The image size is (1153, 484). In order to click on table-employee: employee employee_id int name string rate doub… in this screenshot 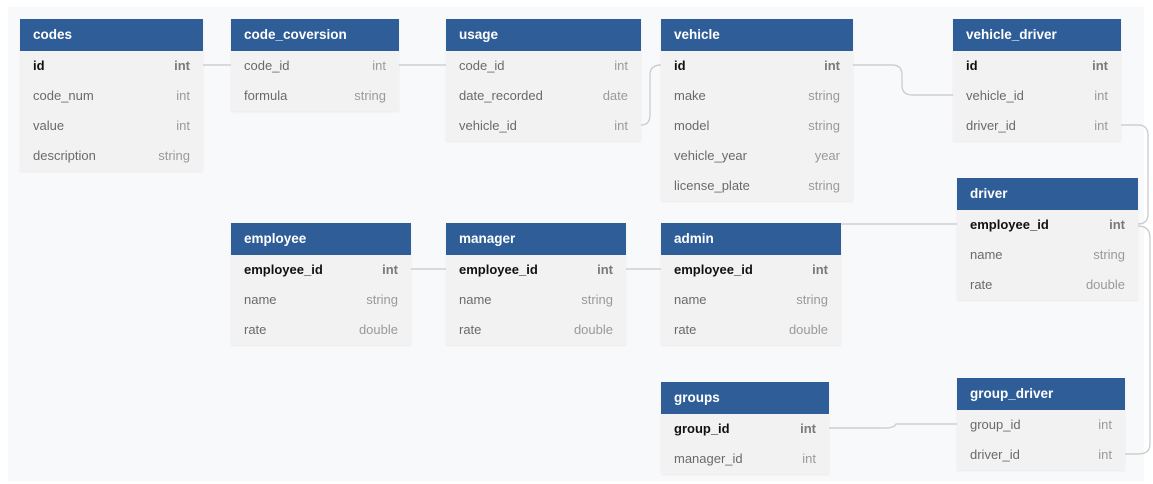, I will do `click(321, 284)`.